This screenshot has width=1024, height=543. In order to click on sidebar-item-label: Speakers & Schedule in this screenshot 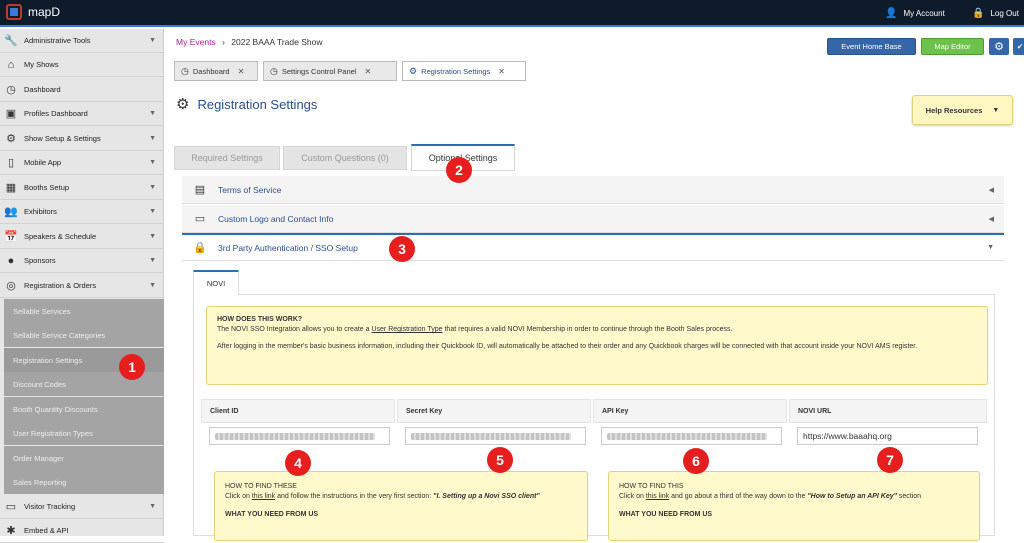, I will do `click(60, 236)`.